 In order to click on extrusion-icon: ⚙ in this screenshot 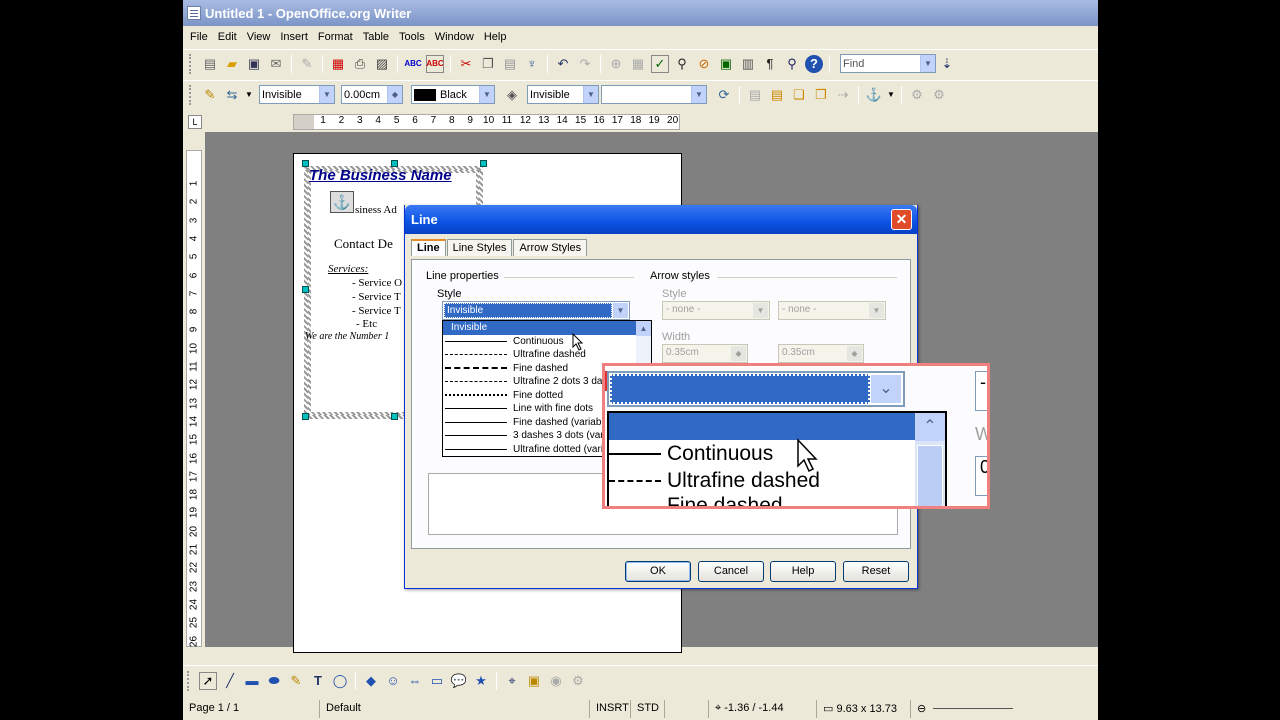, I will do `click(578, 681)`.